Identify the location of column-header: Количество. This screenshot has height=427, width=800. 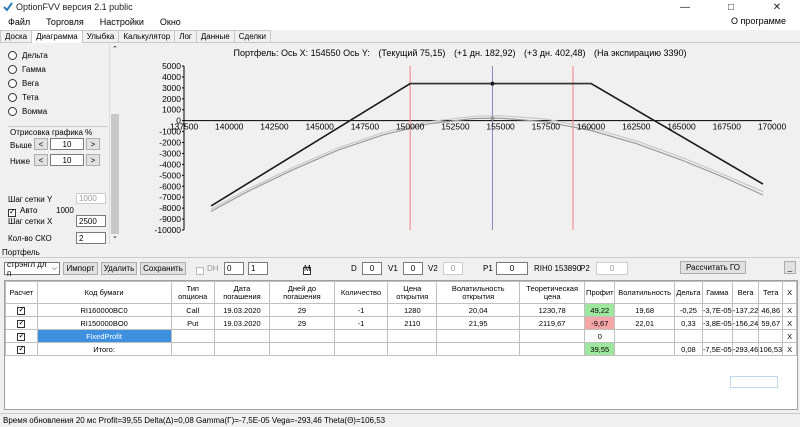
(361, 292).